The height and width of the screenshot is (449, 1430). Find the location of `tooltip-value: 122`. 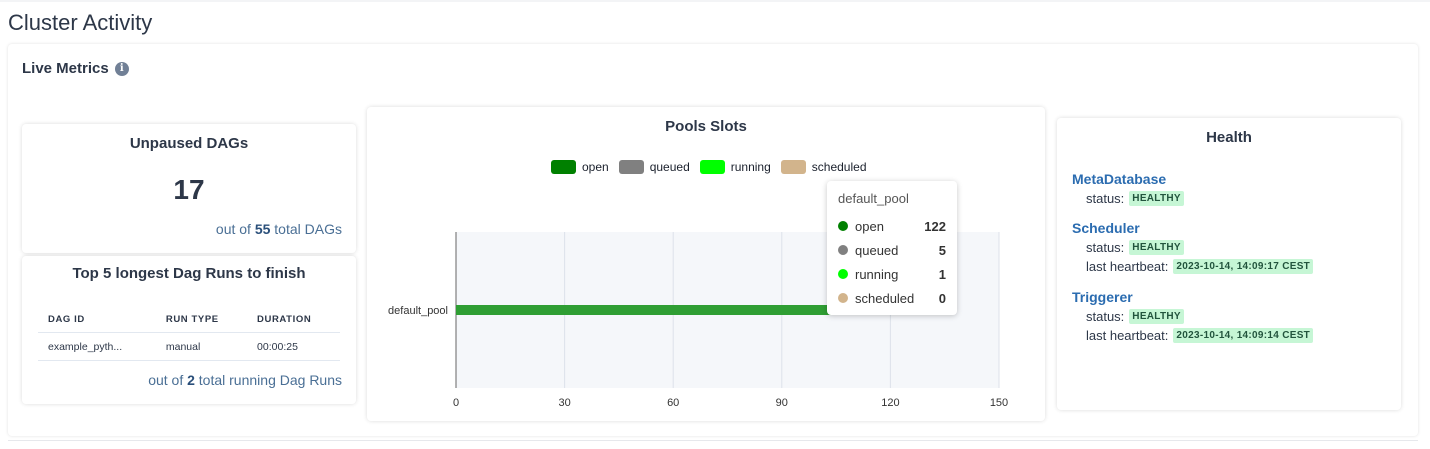

tooltip-value: 122 is located at coordinates (935, 226).